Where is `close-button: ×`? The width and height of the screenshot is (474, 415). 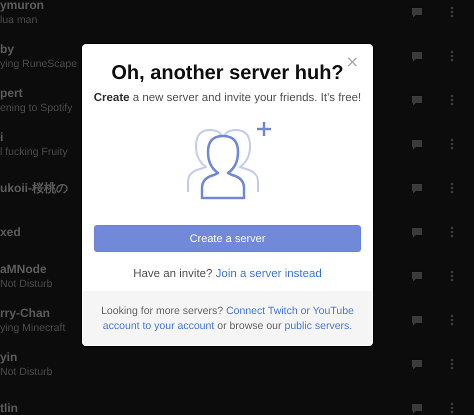 close-button: × is located at coordinates (352, 62).